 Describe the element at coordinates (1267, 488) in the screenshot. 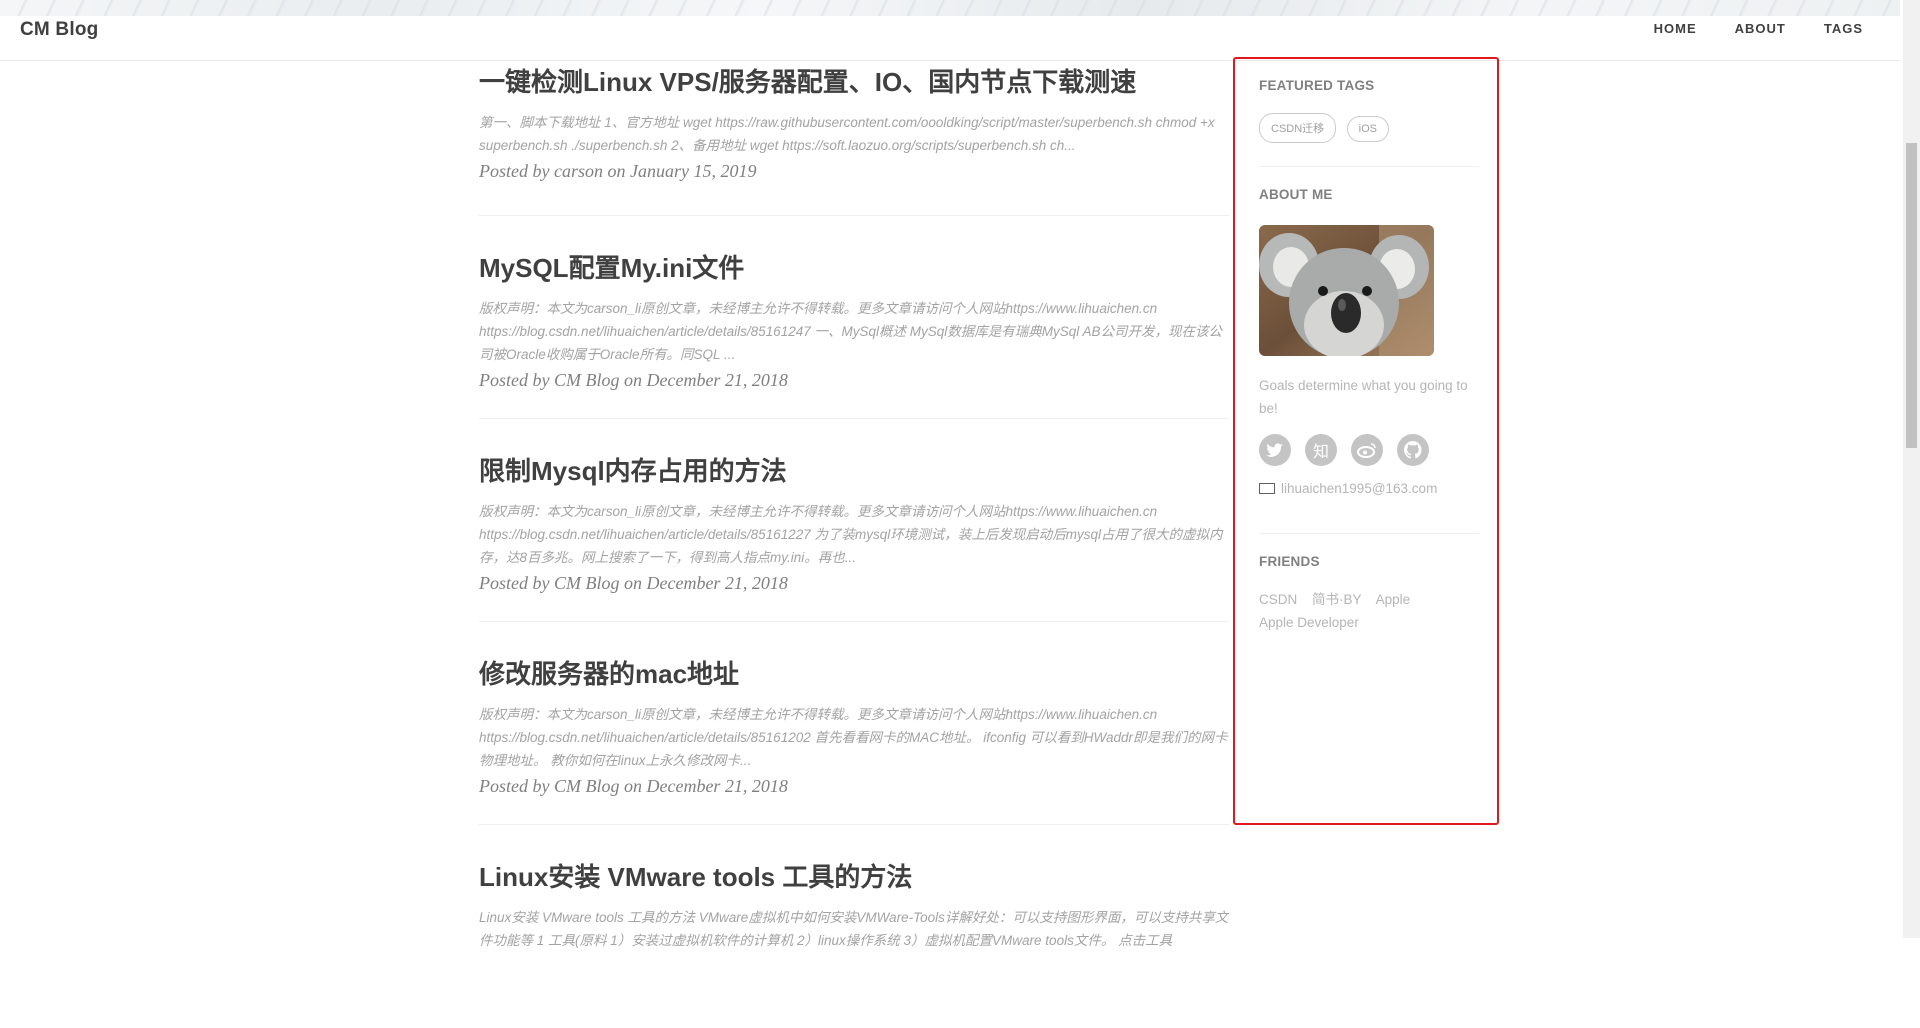

I see `mail-icon` at that location.